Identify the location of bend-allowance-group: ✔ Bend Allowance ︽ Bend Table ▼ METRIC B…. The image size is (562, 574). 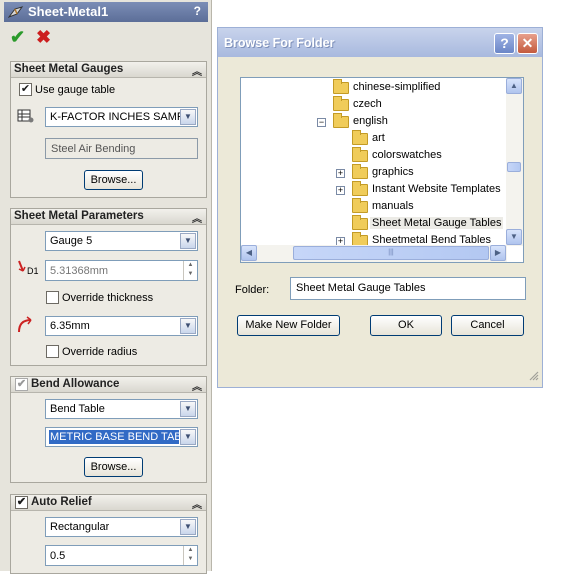
(108, 429).